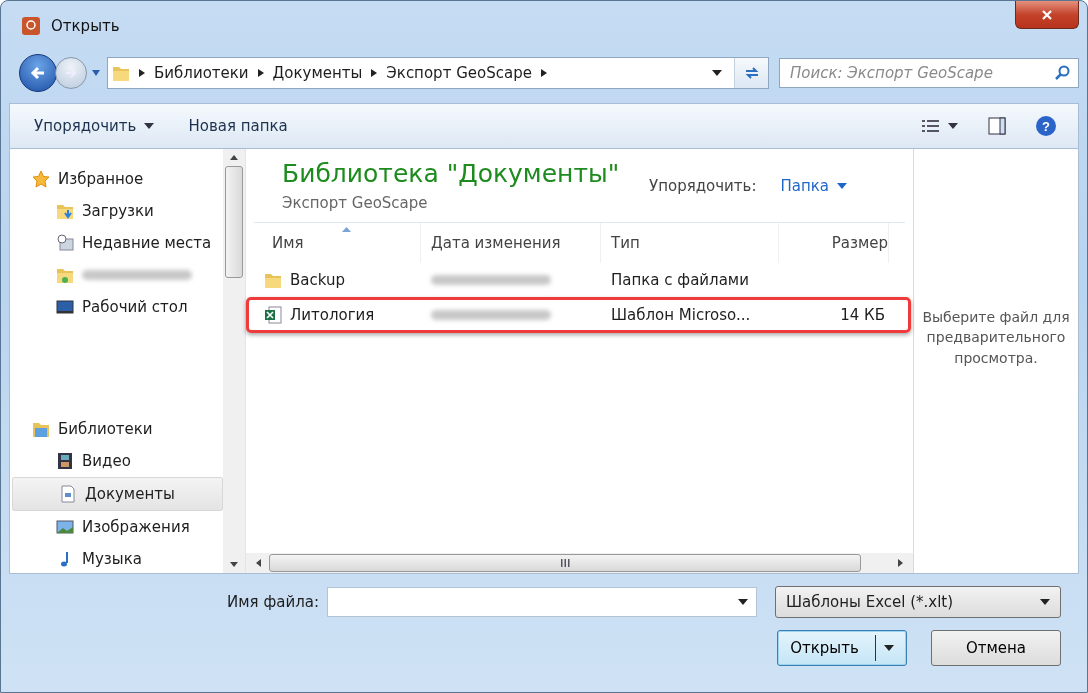 This screenshot has height=693, width=1088. I want to click on vertical-scrollbar, so click(234, 361).